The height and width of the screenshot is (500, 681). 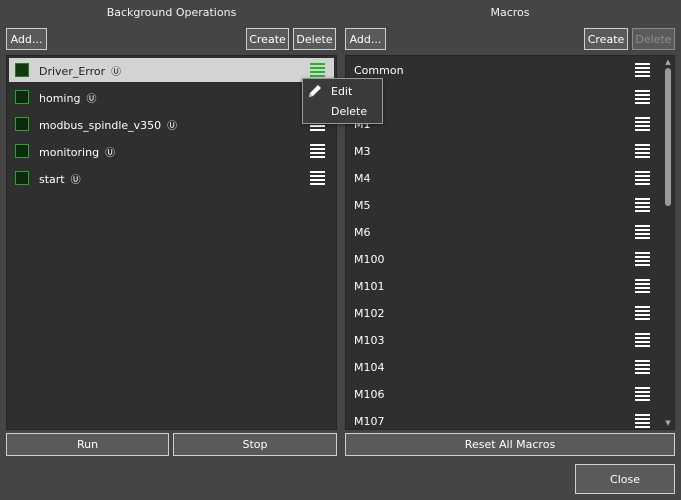 I want to click on macro-delete-button: Delete, so click(x=653, y=39).